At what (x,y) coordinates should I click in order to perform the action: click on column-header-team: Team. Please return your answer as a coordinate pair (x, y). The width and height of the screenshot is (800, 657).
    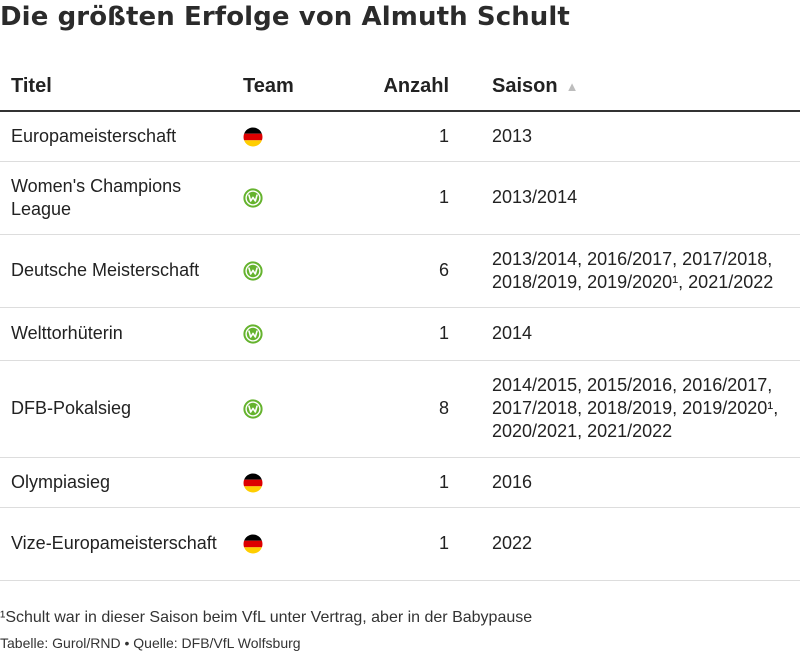
    Looking at the image, I should click on (293, 87).